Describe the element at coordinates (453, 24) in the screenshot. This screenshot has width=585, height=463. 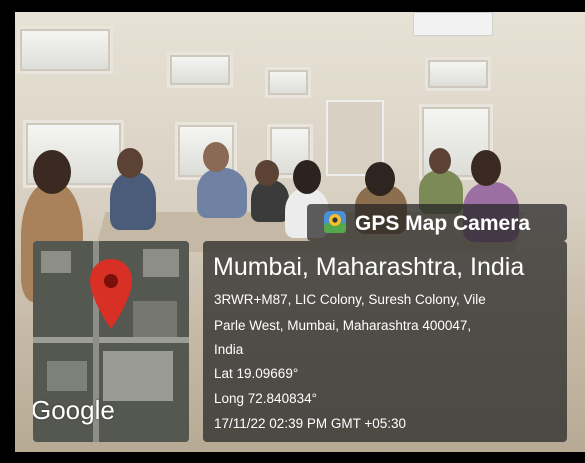
I see `air-conditioner` at that location.